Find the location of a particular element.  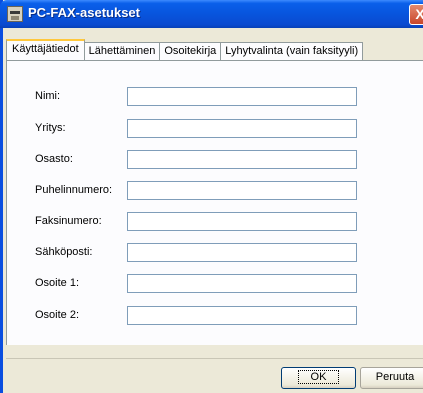

phone-field is located at coordinates (242, 190).